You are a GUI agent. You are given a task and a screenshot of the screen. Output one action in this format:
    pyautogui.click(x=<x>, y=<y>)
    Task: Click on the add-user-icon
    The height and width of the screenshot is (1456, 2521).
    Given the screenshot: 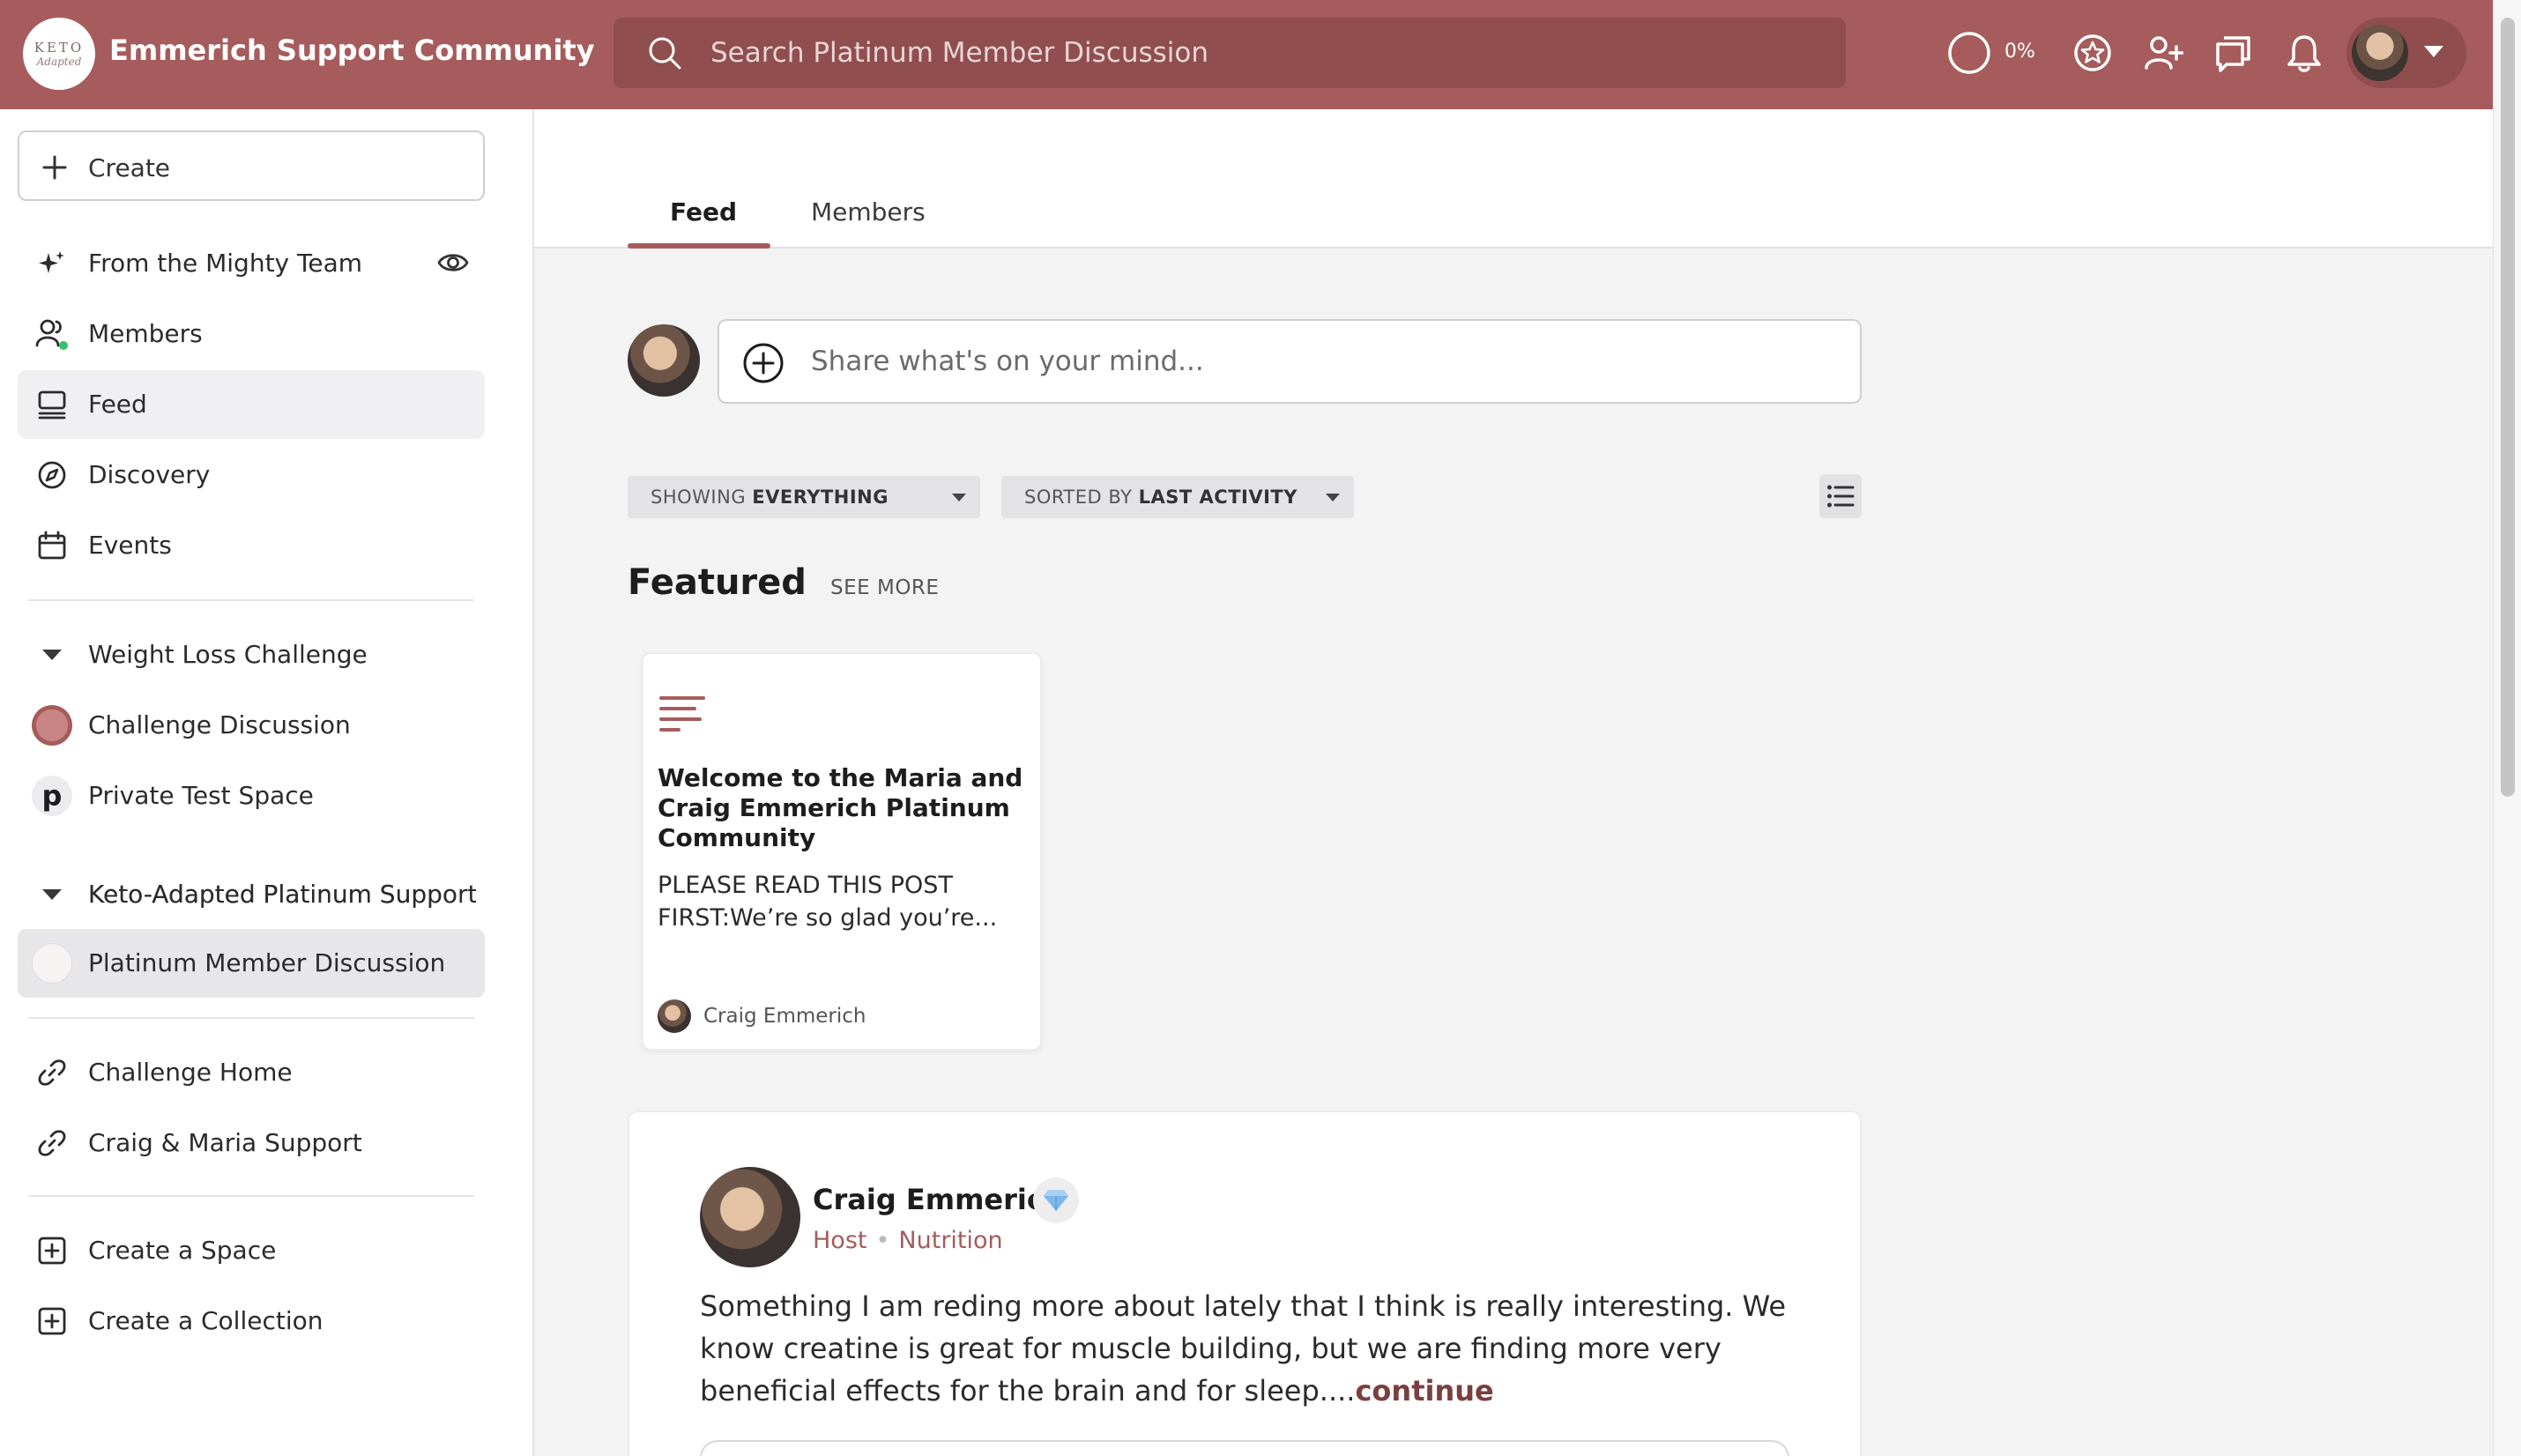 What is the action you would take?
    pyautogui.click(x=2163, y=53)
    